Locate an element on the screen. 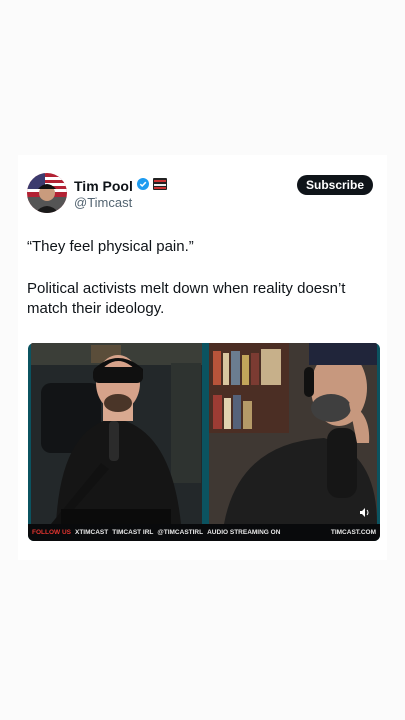 The image size is (405, 720). follow-us-label: FOLLOW US is located at coordinates (51, 532).